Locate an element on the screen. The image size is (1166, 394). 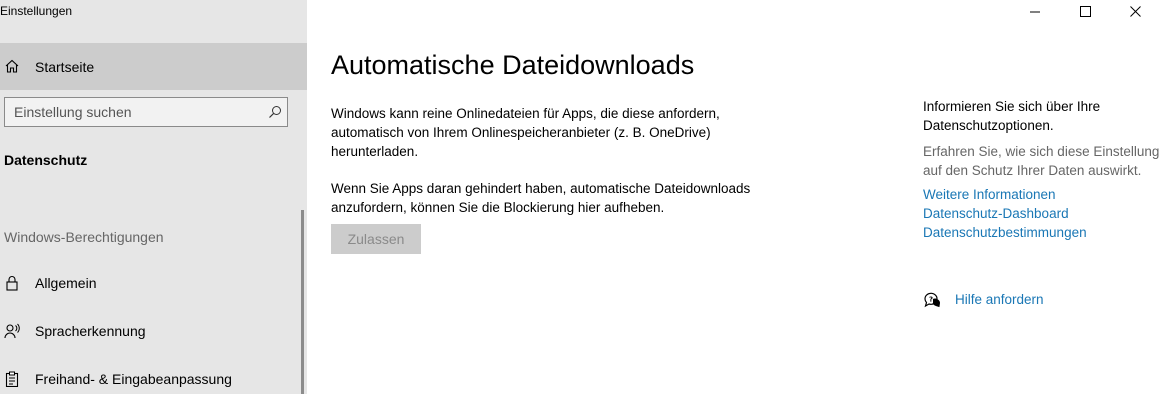
sidebar-item-label: Spracherkennung is located at coordinates (90, 331).